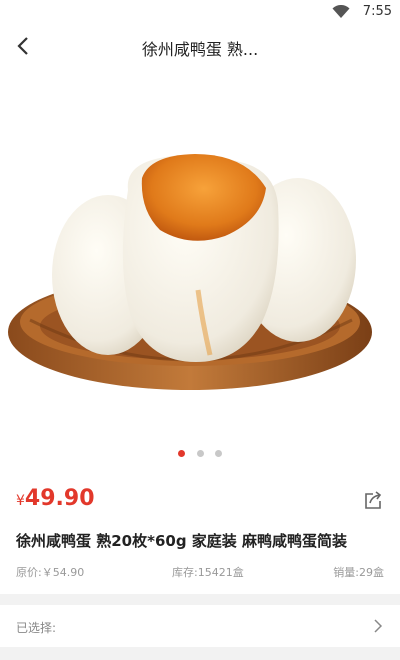 The height and width of the screenshot is (660, 400). Describe the element at coordinates (59, 498) in the screenshot. I see `price-value: 49.90` at that location.